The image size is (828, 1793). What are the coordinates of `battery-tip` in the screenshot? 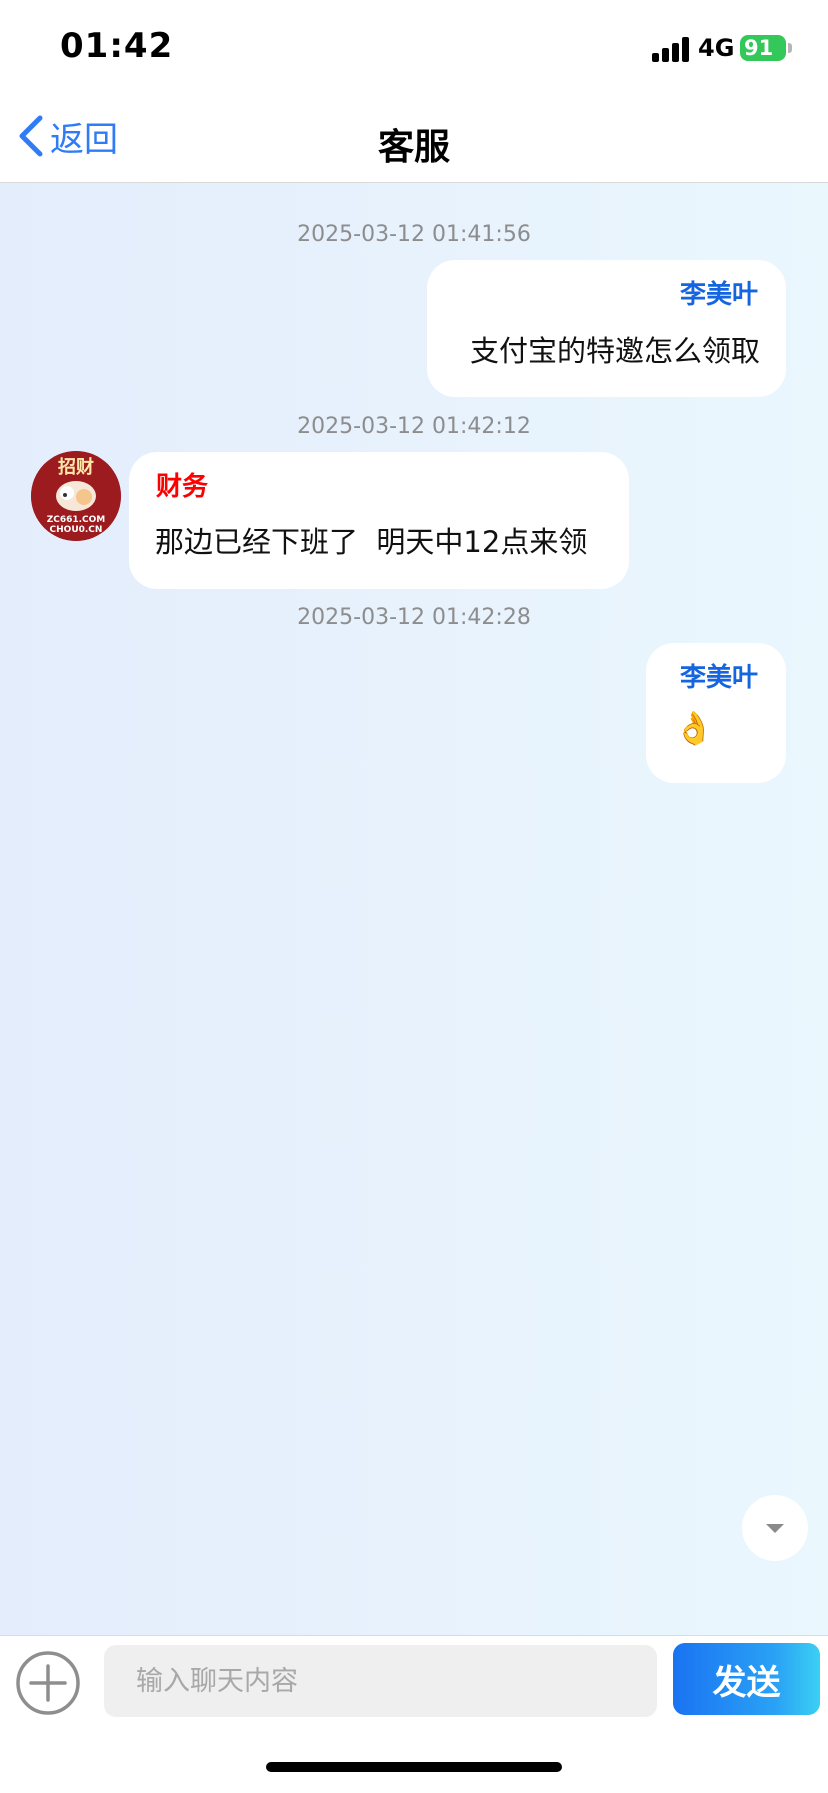 It's located at (790, 48).